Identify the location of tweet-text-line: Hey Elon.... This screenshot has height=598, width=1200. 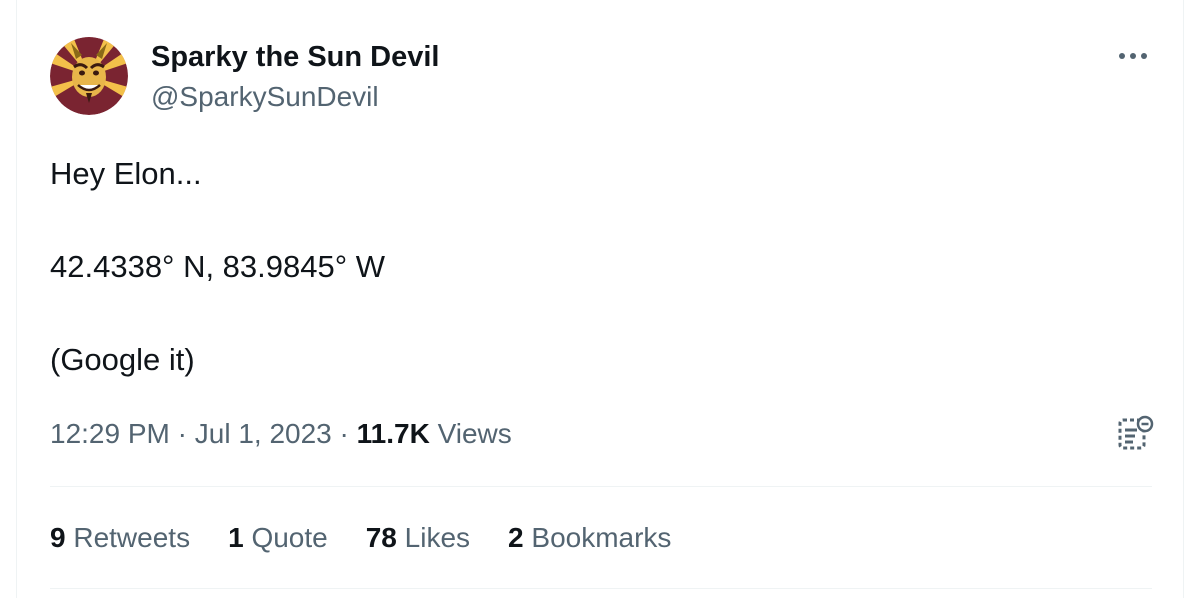
(126, 173).